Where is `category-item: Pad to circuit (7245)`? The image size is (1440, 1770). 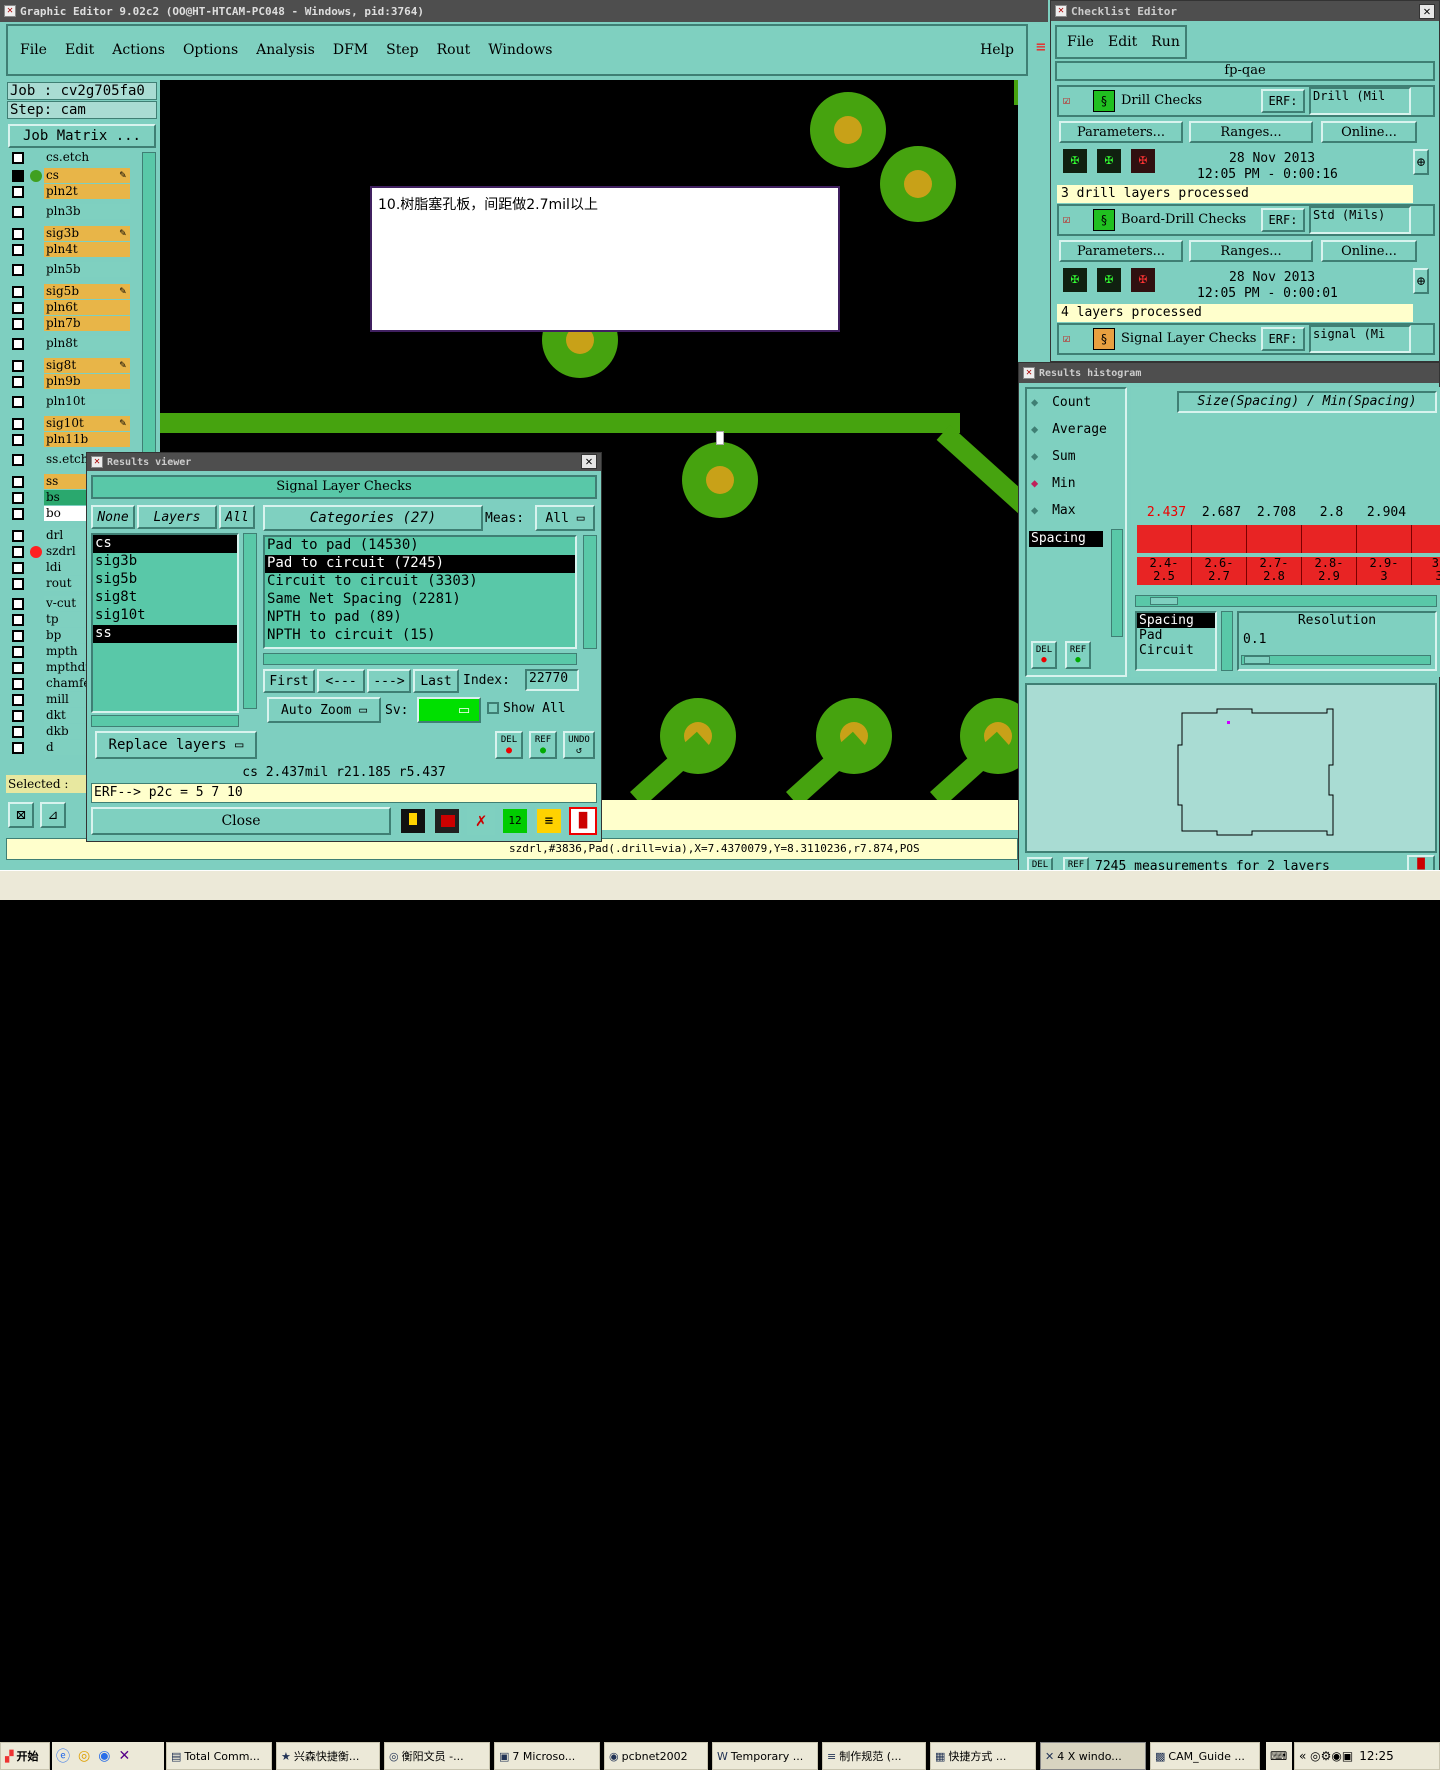 category-item: Pad to circuit (7245) is located at coordinates (420, 564).